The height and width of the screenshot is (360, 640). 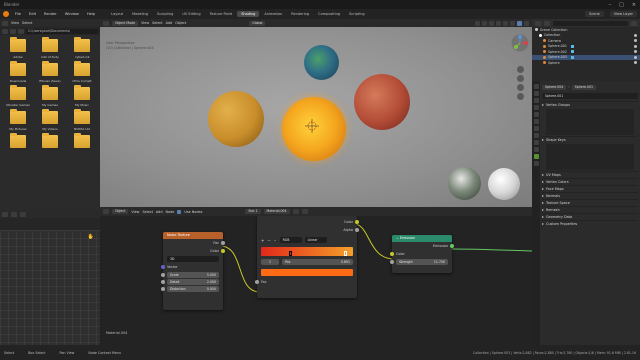 I want to click on socket-fac-in, so click(x=257, y=282).